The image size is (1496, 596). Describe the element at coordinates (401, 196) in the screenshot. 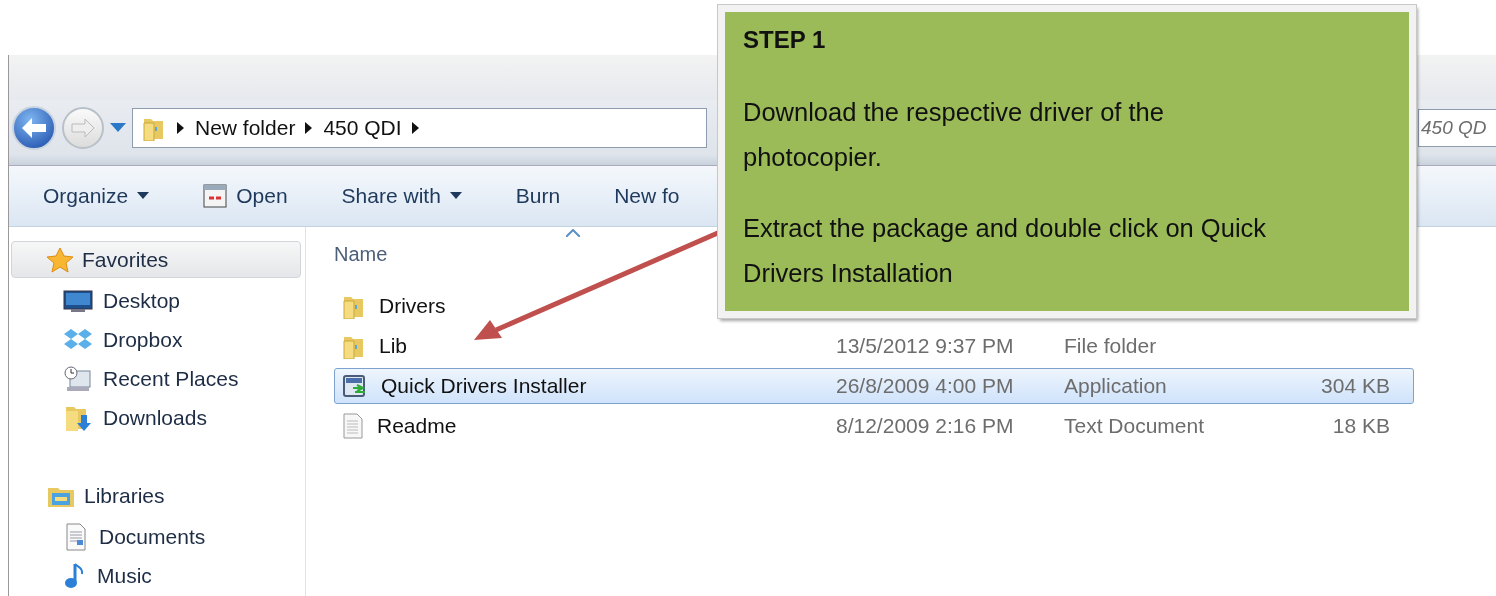

I see `toolbar-button: Share with` at that location.